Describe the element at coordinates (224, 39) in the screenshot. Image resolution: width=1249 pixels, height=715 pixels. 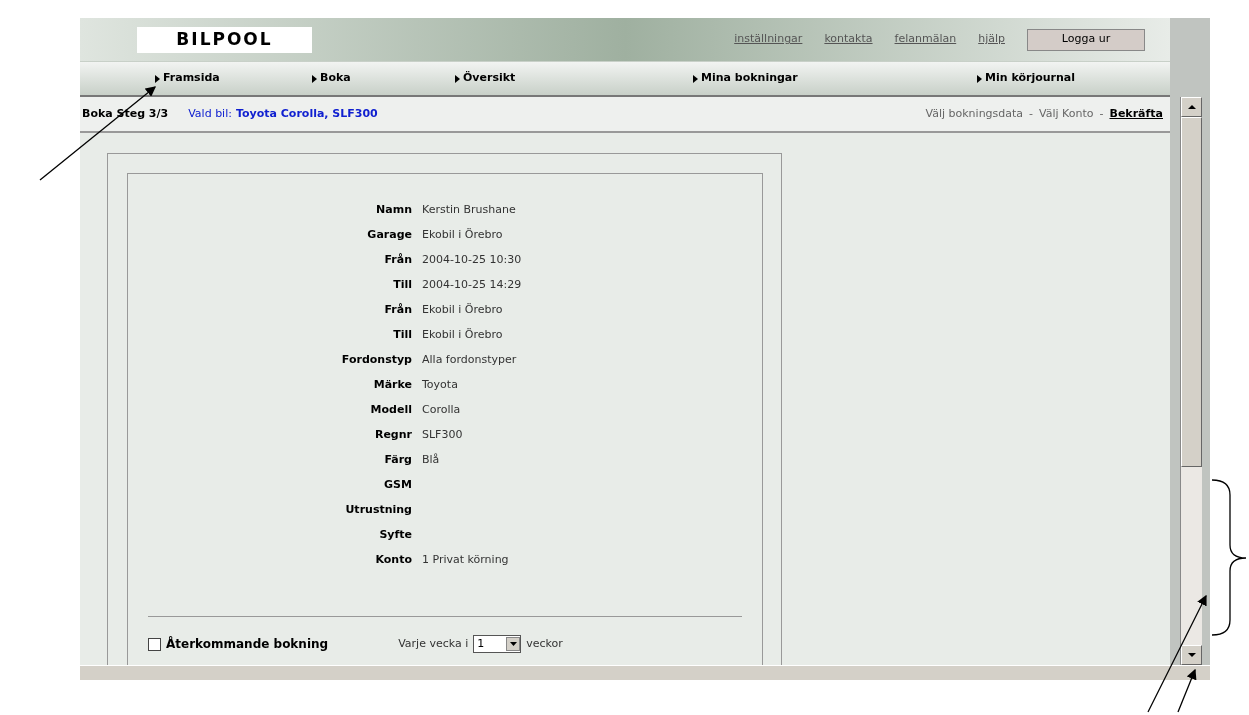
I see `logo: BILPOOL` at that location.